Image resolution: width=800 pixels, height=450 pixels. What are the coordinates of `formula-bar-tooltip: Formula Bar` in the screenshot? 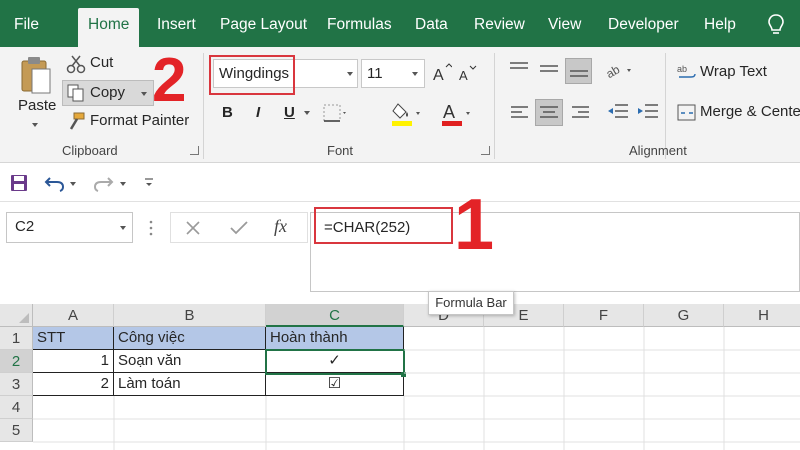 It's located at (471, 303).